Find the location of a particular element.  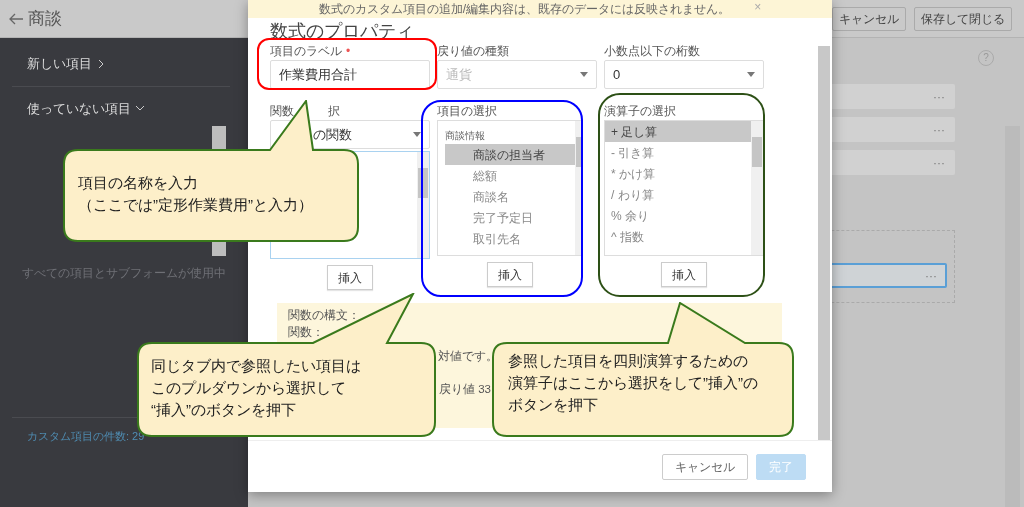

syntax-text: 対値です。 is located at coordinates (468, 356).